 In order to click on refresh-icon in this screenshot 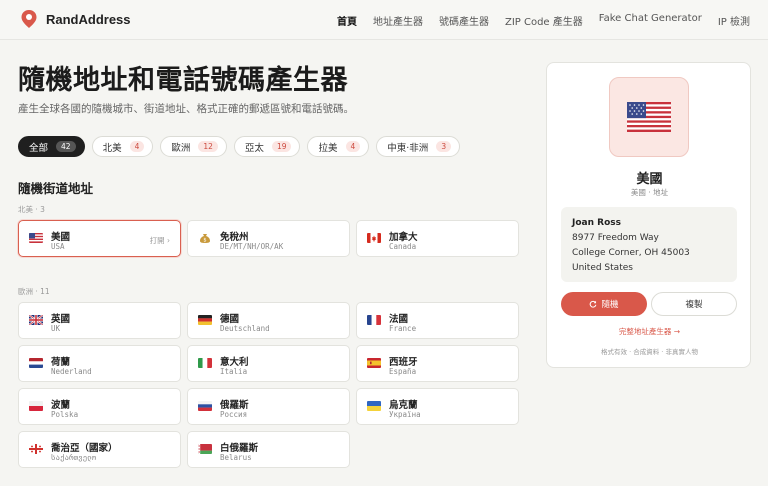, I will do `click(593, 304)`.